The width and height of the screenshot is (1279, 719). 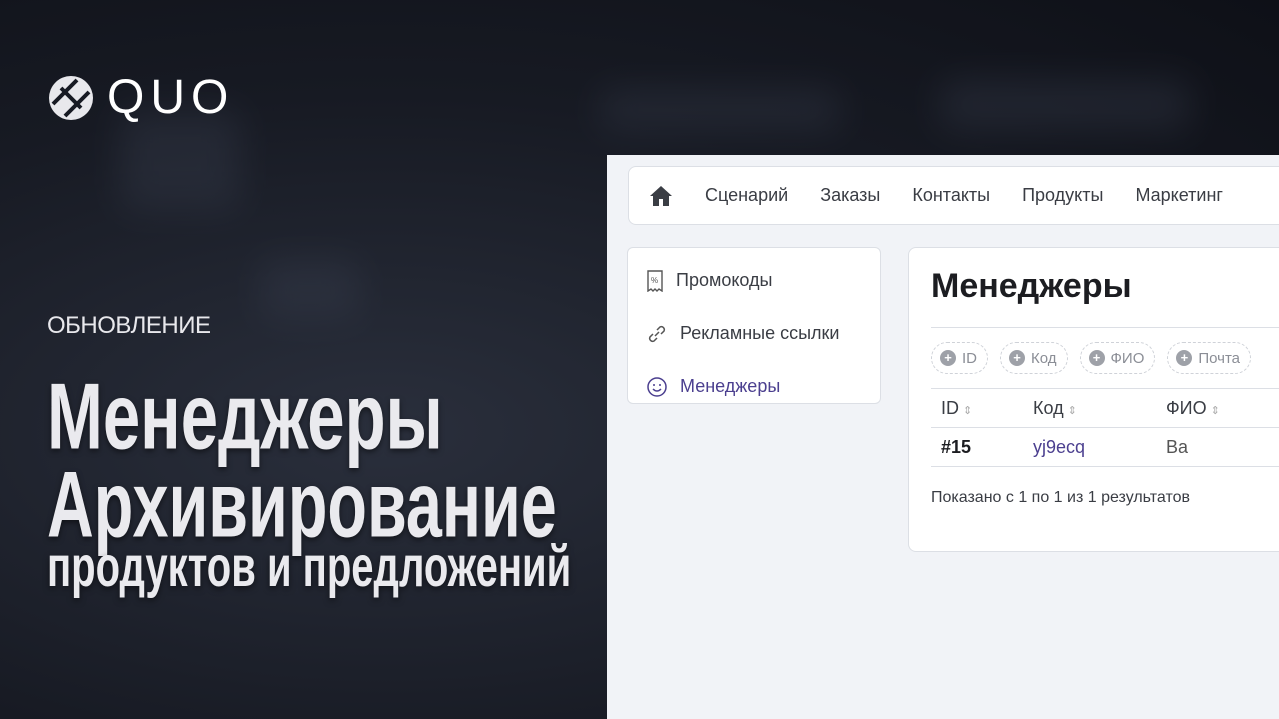 I want to click on sidebar-item-managers: Менеджеры, so click(x=754, y=386).